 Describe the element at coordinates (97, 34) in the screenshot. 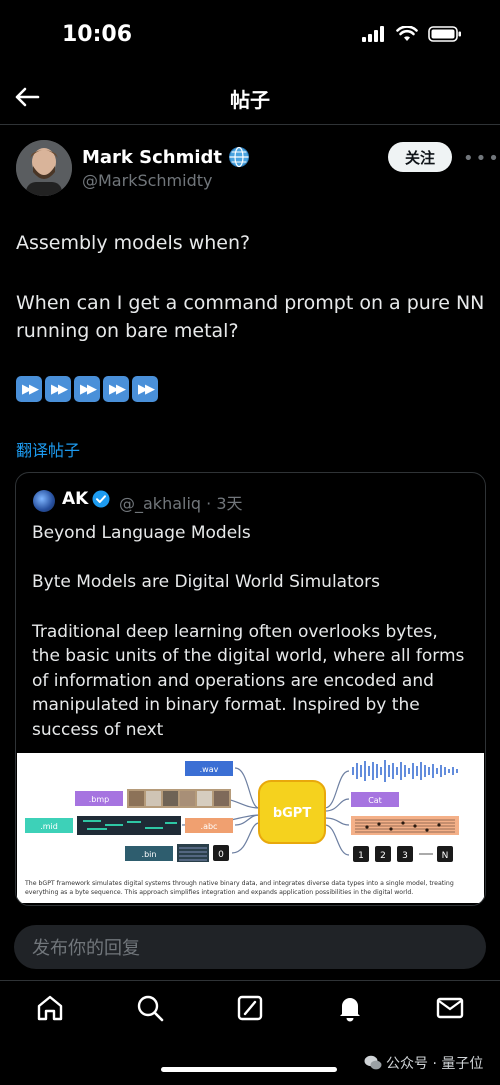

I see `status-time: 10:06` at that location.